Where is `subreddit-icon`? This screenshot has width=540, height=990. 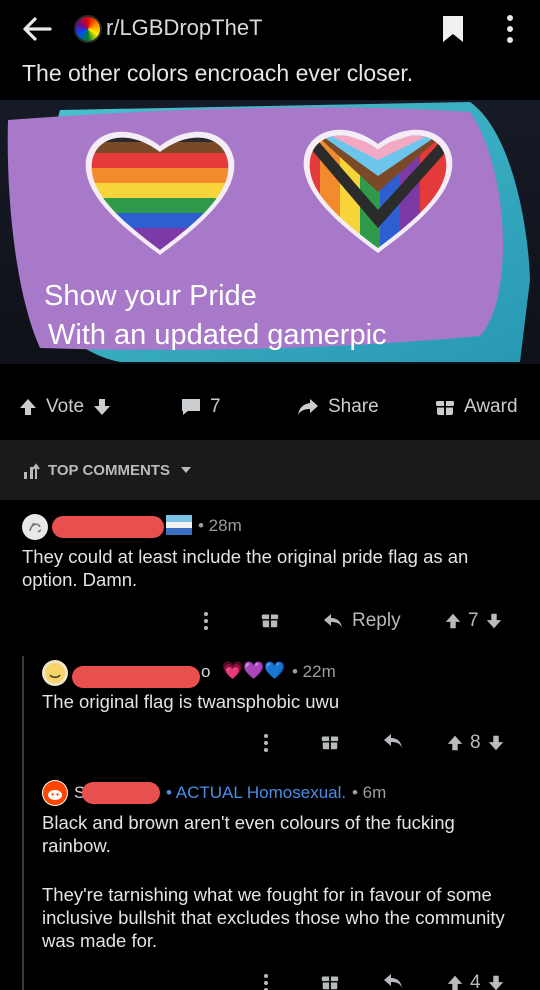
subreddit-icon is located at coordinates (88, 29).